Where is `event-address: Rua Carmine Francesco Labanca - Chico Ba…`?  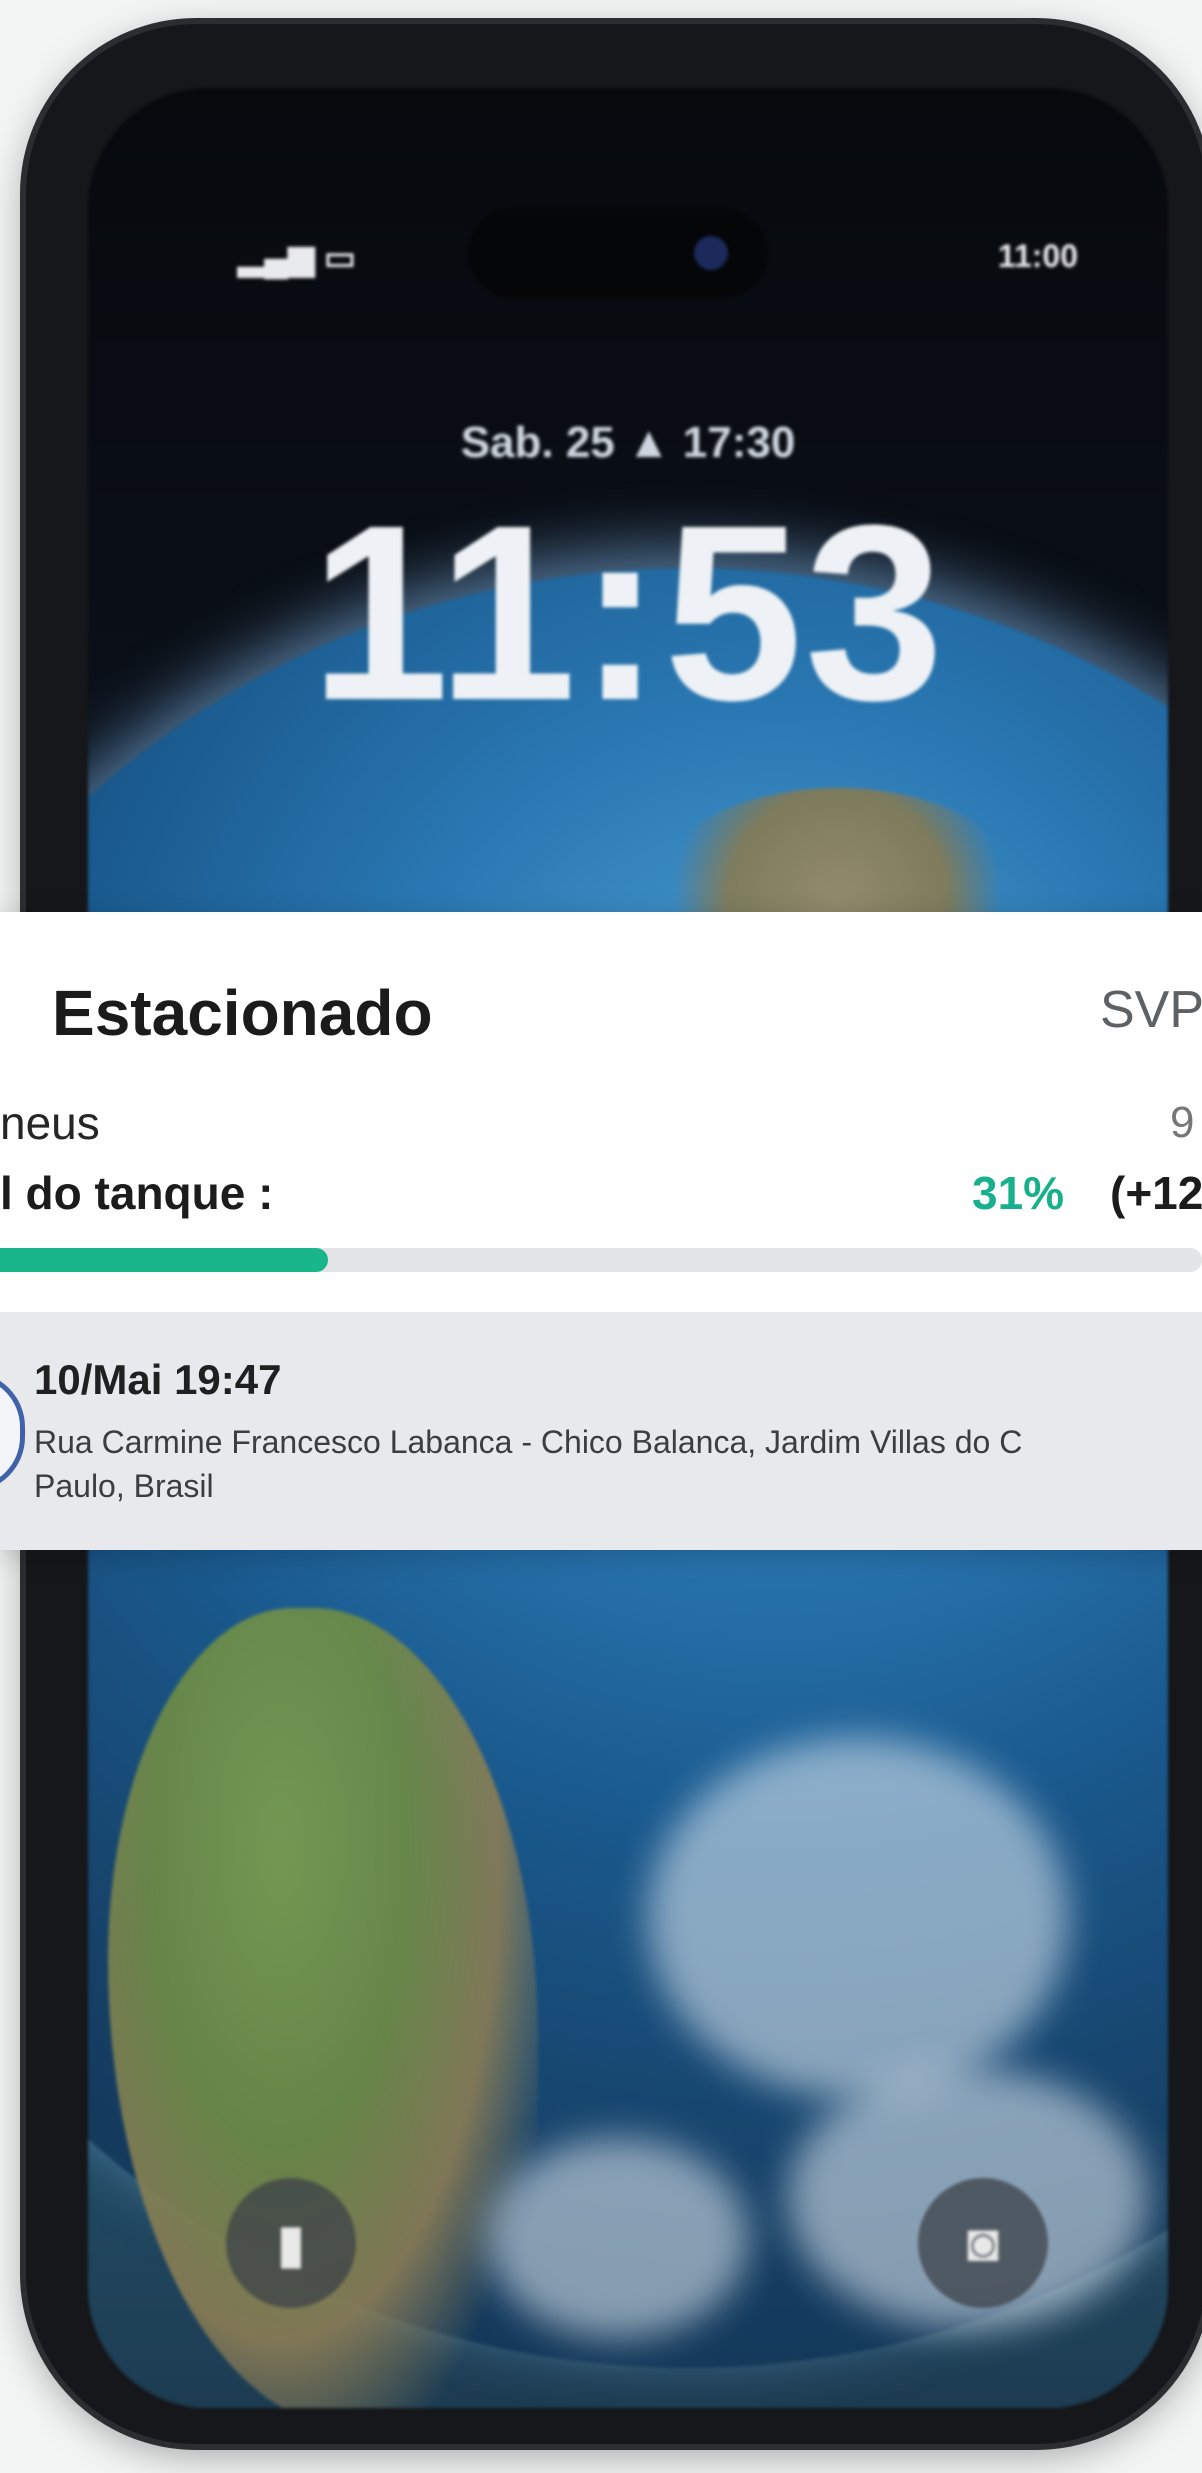
event-address: Rua Carmine Francesco Labanca - Chico Ba… is located at coordinates (528, 1464).